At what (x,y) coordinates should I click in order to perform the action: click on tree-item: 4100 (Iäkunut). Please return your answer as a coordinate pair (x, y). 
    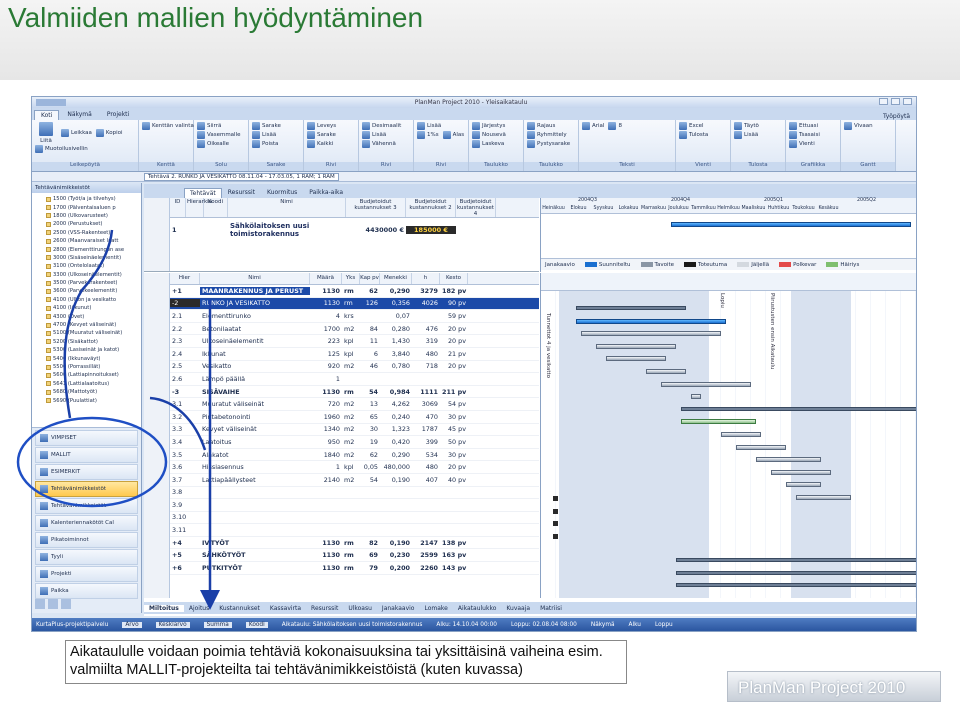
    Looking at the image, I should click on (93, 308).